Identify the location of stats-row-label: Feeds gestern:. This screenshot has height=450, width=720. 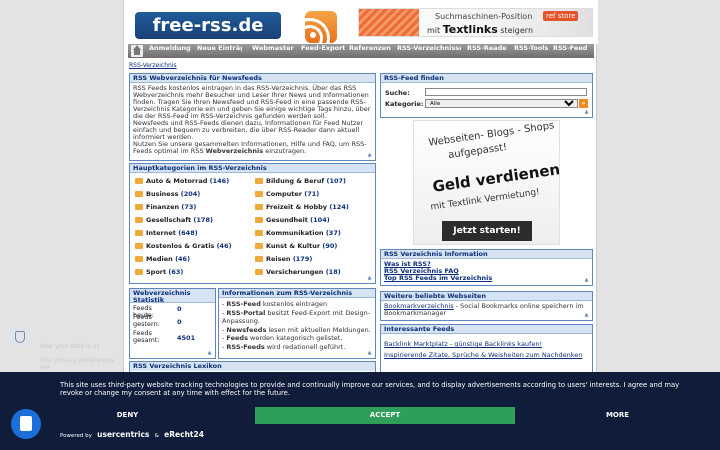
(146, 320).